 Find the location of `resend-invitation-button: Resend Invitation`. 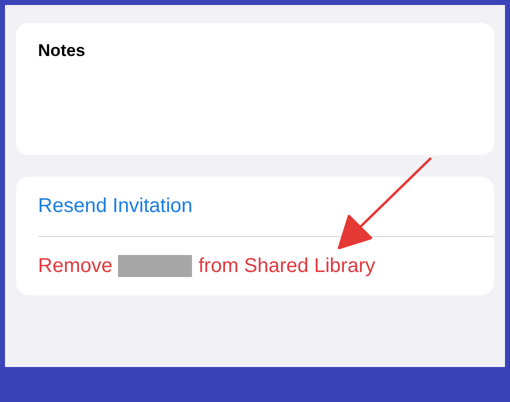

resend-invitation-button: Resend Invitation is located at coordinates (115, 206).